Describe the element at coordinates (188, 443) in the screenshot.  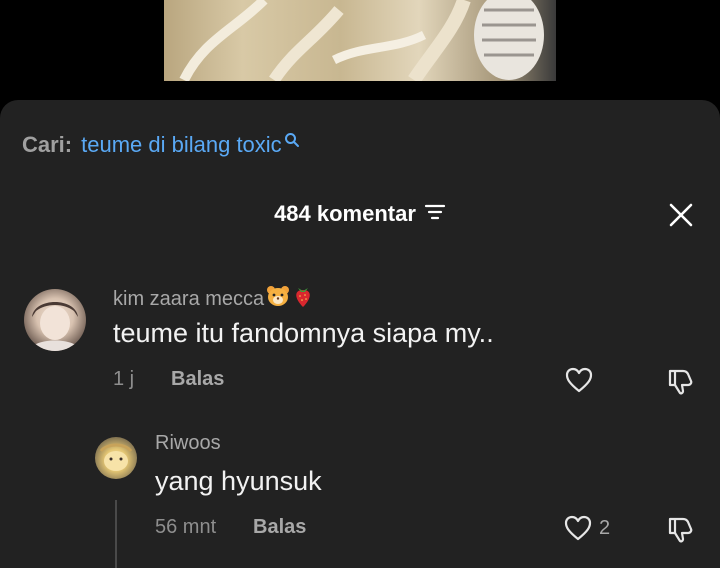
I see `reply-username: Riwoos` at that location.